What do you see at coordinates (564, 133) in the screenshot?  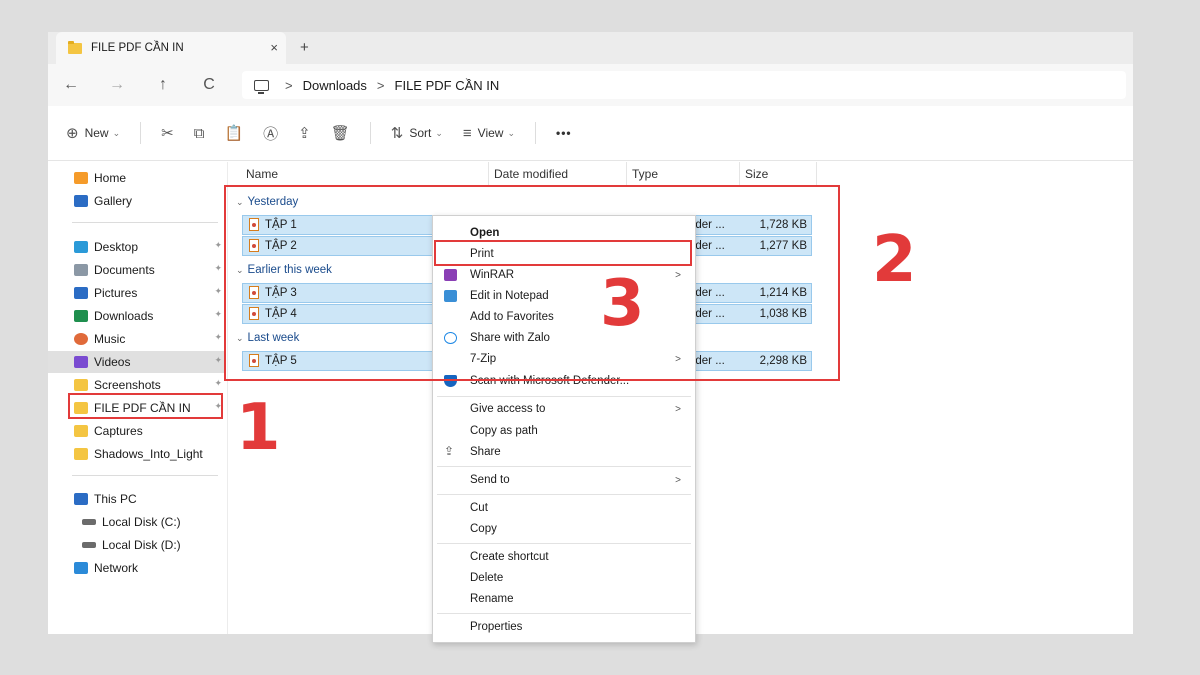 I see `more-options-icon: •••` at bounding box center [564, 133].